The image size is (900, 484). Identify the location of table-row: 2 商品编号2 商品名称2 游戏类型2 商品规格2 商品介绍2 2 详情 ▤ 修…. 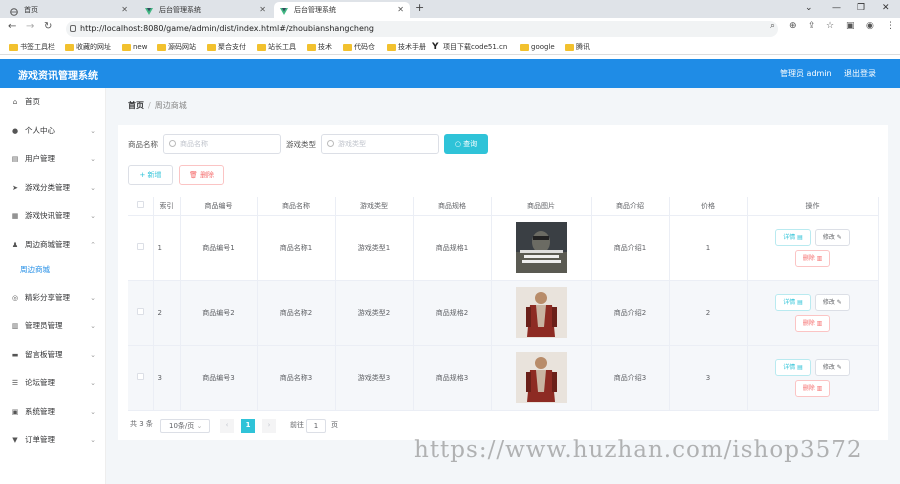
(503, 313).